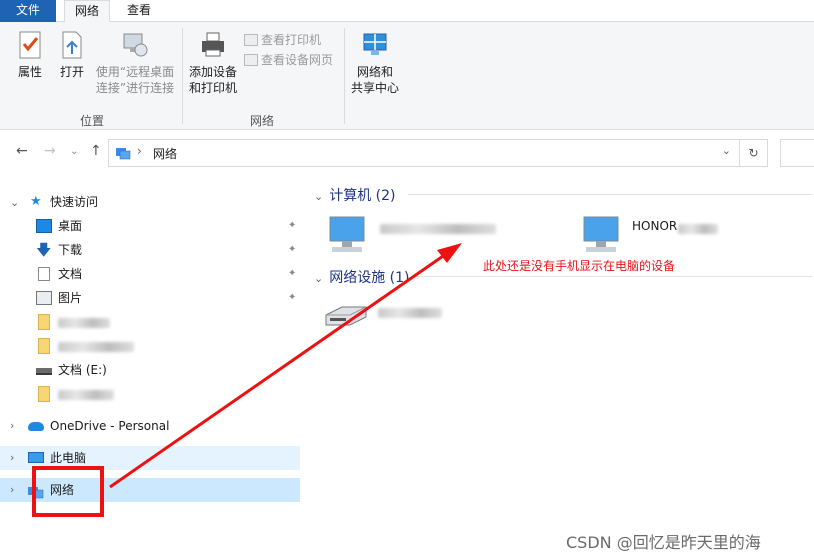  What do you see at coordinates (346, 318) in the screenshot?
I see `router-icon` at bounding box center [346, 318].